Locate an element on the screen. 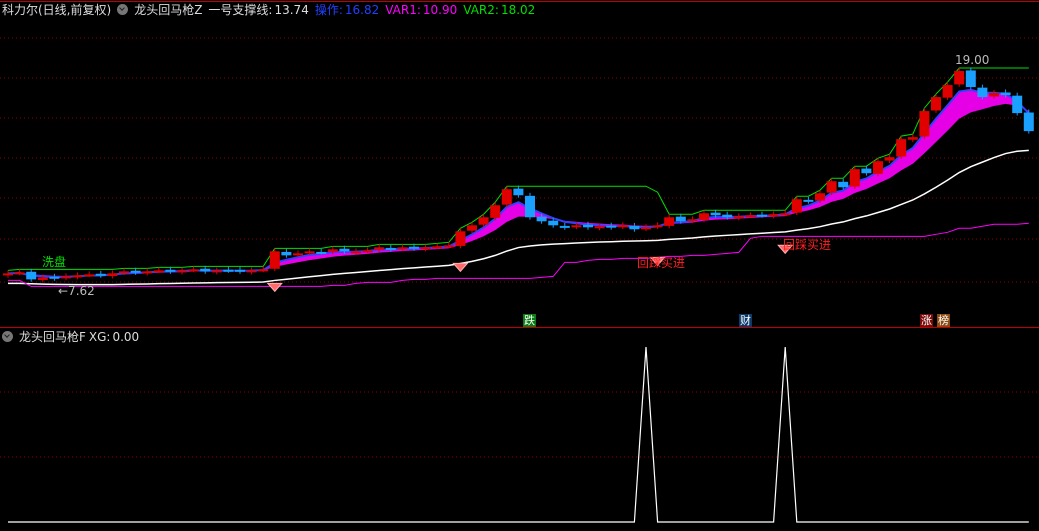 This screenshot has height=531, width=1039. stock-title: 科力尔(日线,前复权) is located at coordinates (57, 10).